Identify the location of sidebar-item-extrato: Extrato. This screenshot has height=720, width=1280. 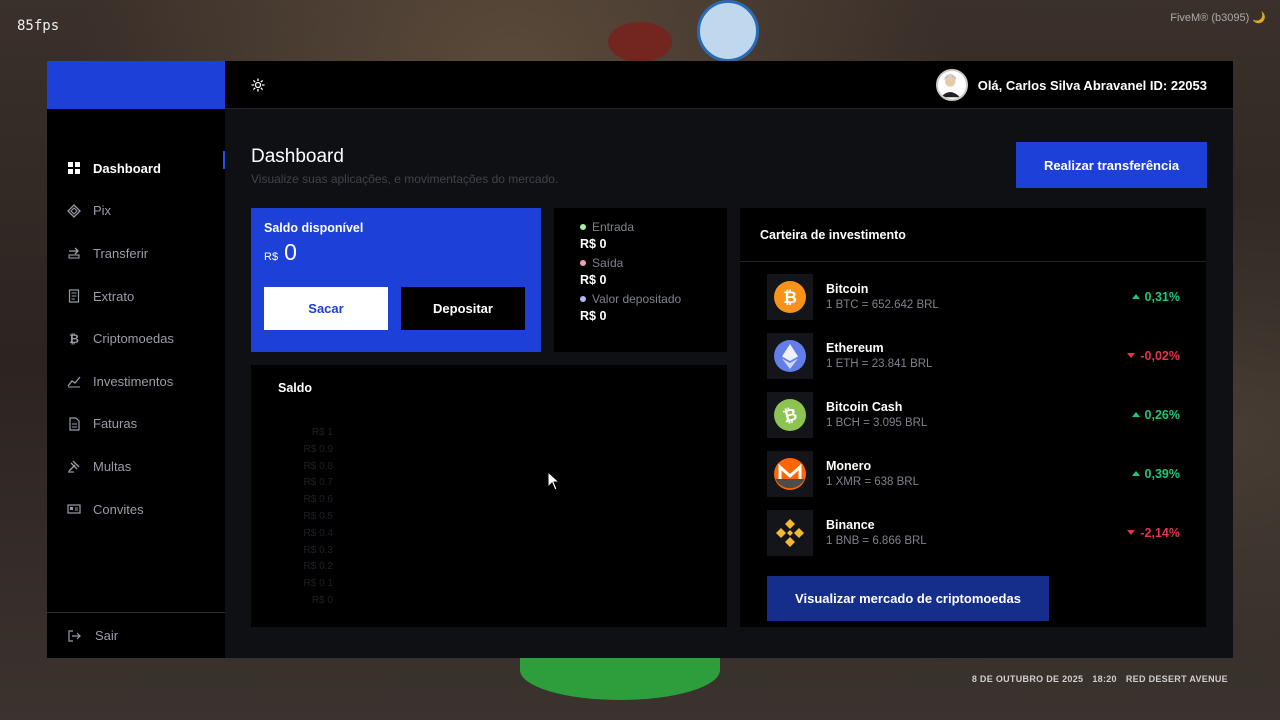
(136, 296).